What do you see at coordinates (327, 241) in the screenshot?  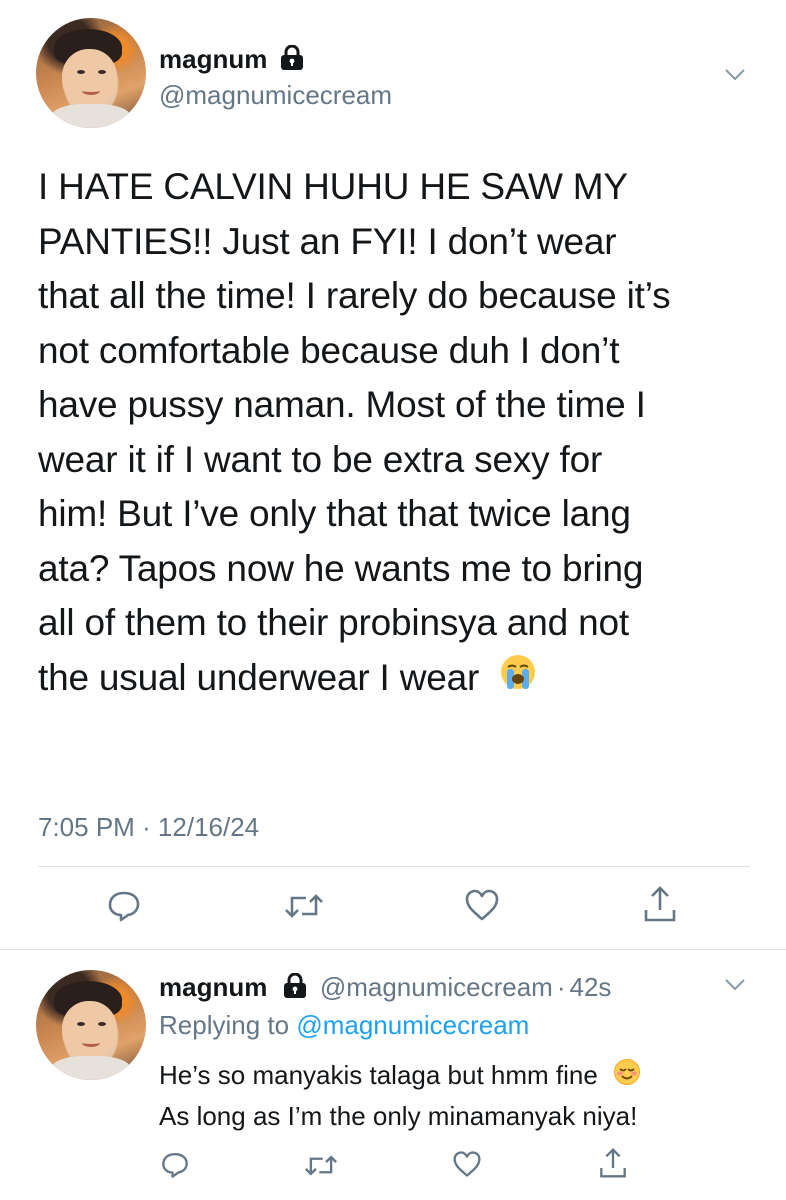 I see `tweet-text-line: PANTIES!! Just an FYI! I don’t wear` at bounding box center [327, 241].